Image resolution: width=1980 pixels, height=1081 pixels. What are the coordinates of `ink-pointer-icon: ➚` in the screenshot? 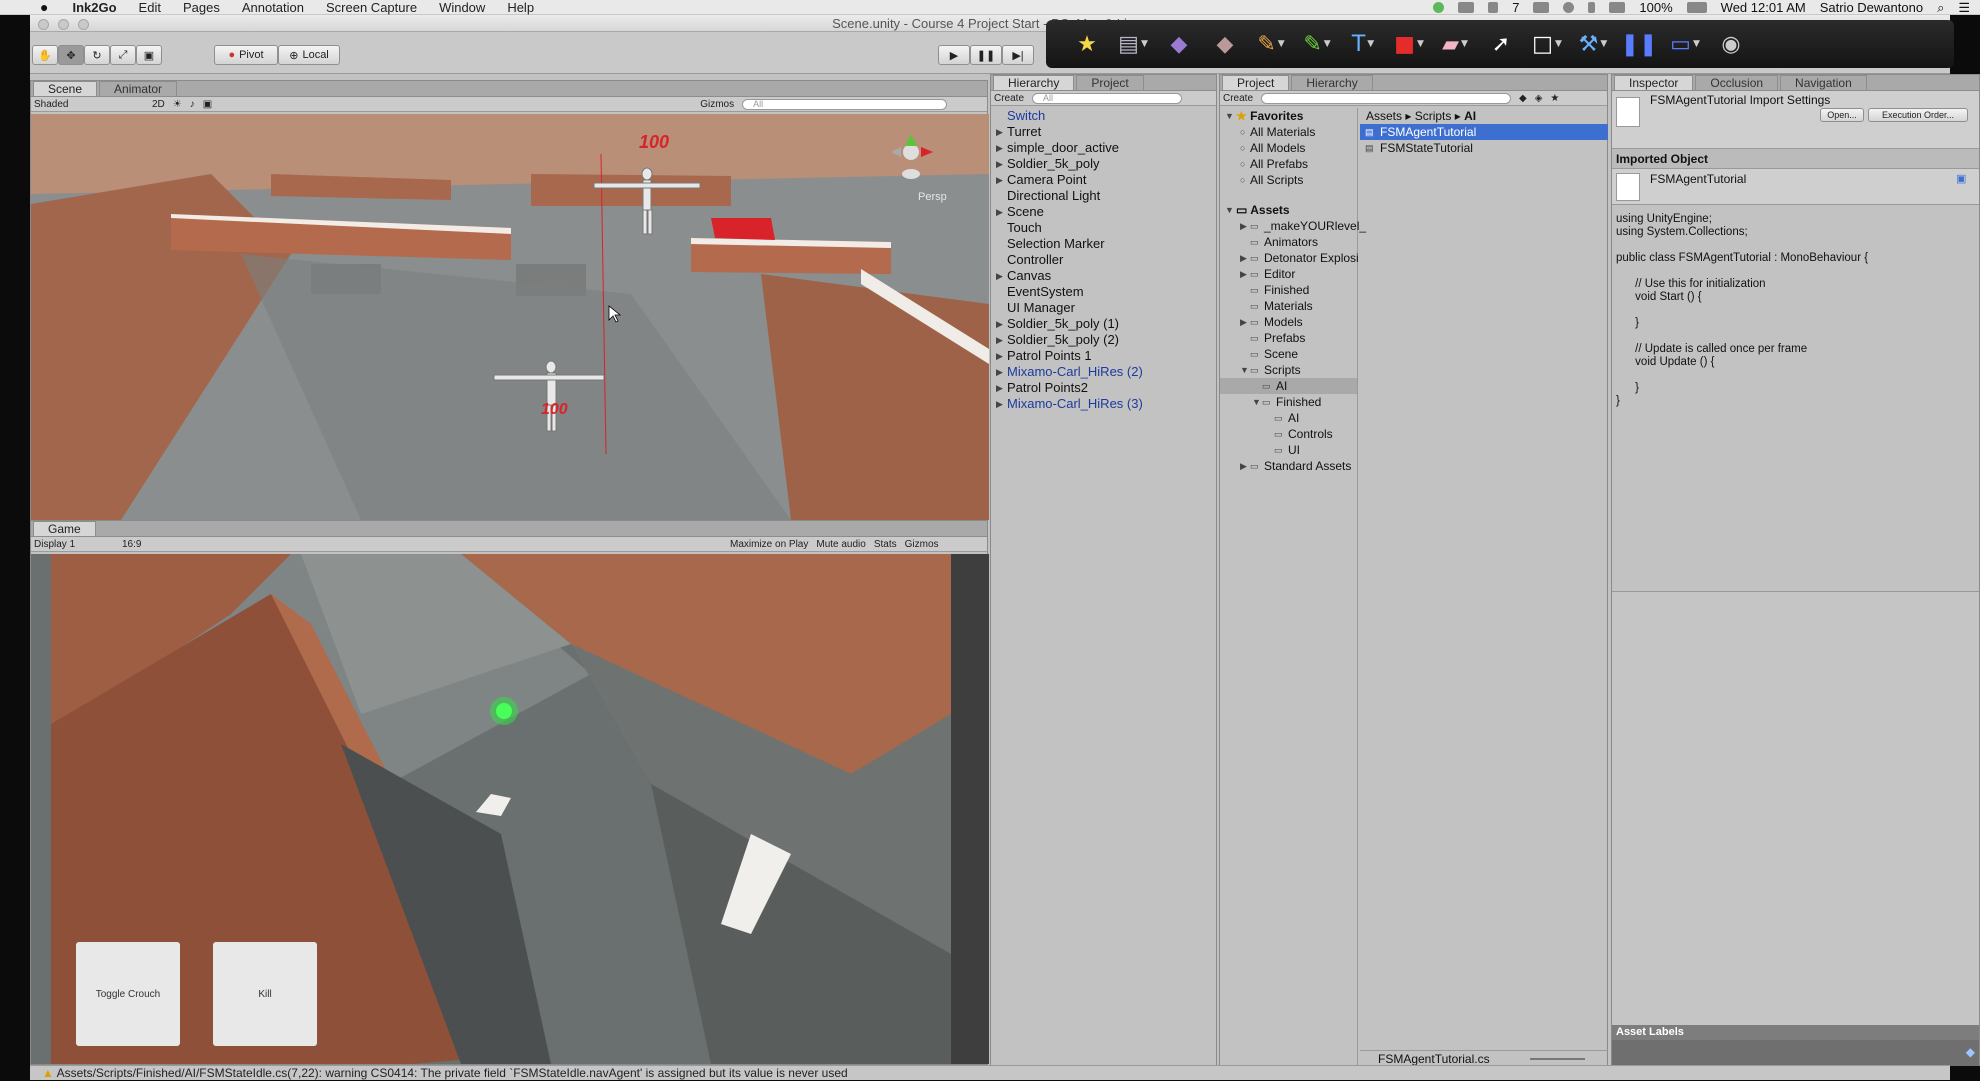 It's located at (1501, 44).